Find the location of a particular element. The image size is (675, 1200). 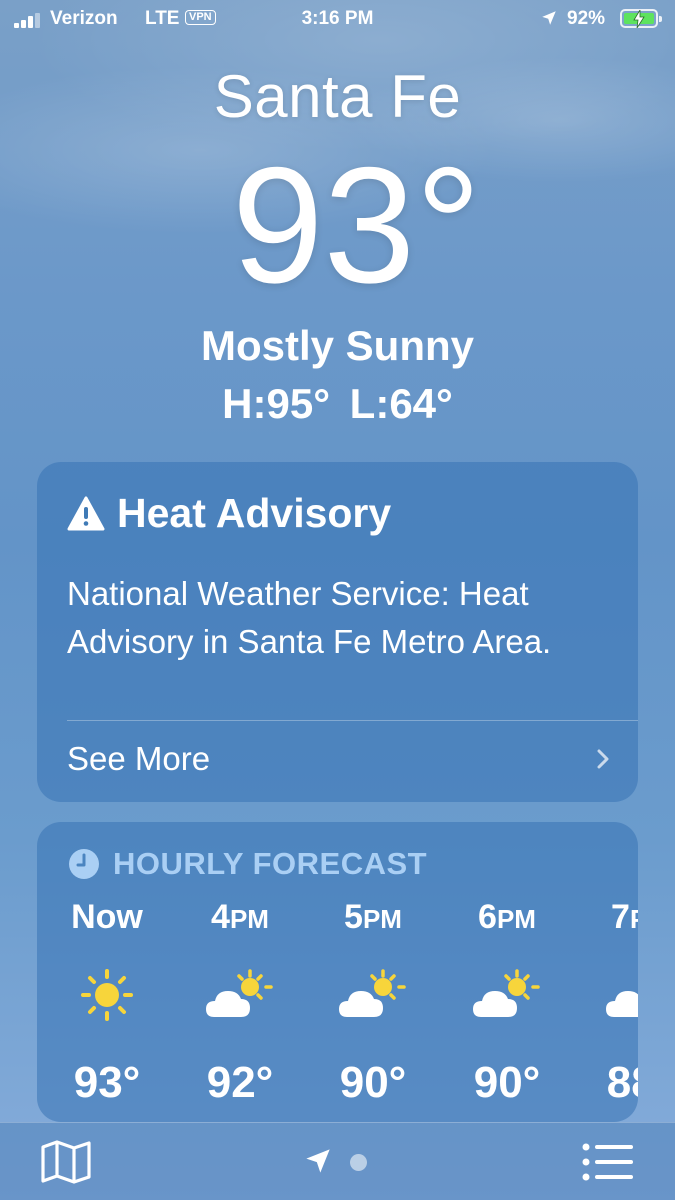

advisory-title: Heat Advisory is located at coordinates (229, 513).